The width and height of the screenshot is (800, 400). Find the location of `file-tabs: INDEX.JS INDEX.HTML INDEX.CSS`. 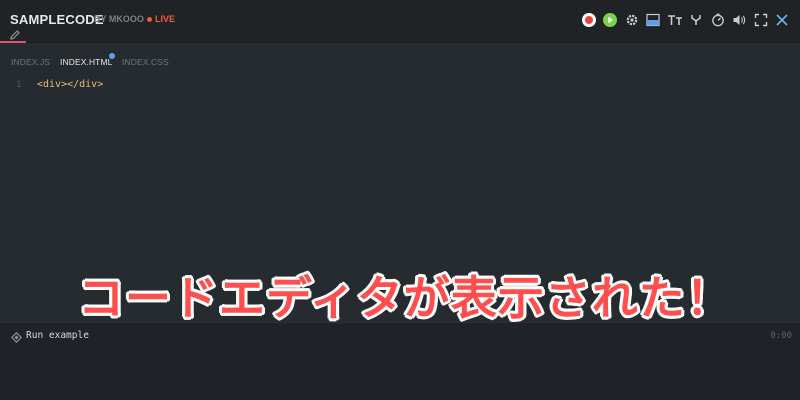

file-tabs: INDEX.JS INDEX.HTML INDEX.CSS is located at coordinates (400, 57).